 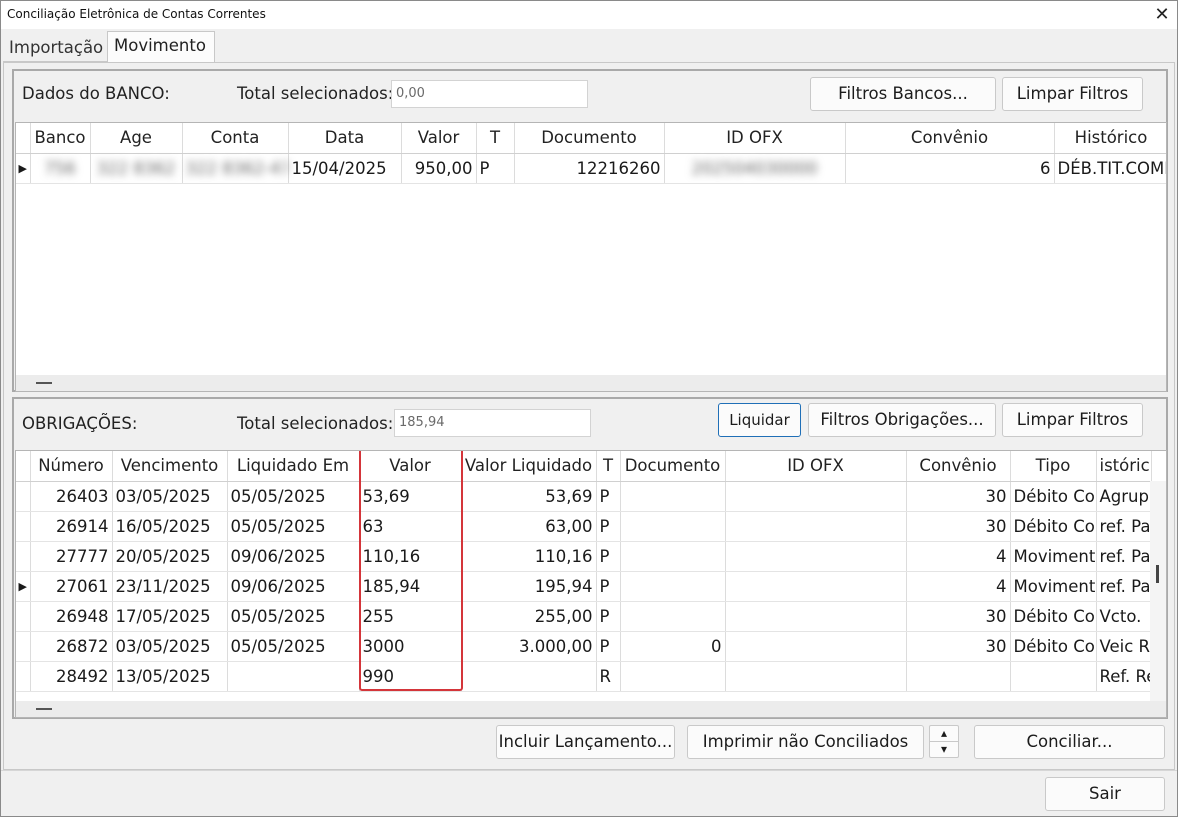 I want to click on cell-convenio, so click(x=958, y=676).